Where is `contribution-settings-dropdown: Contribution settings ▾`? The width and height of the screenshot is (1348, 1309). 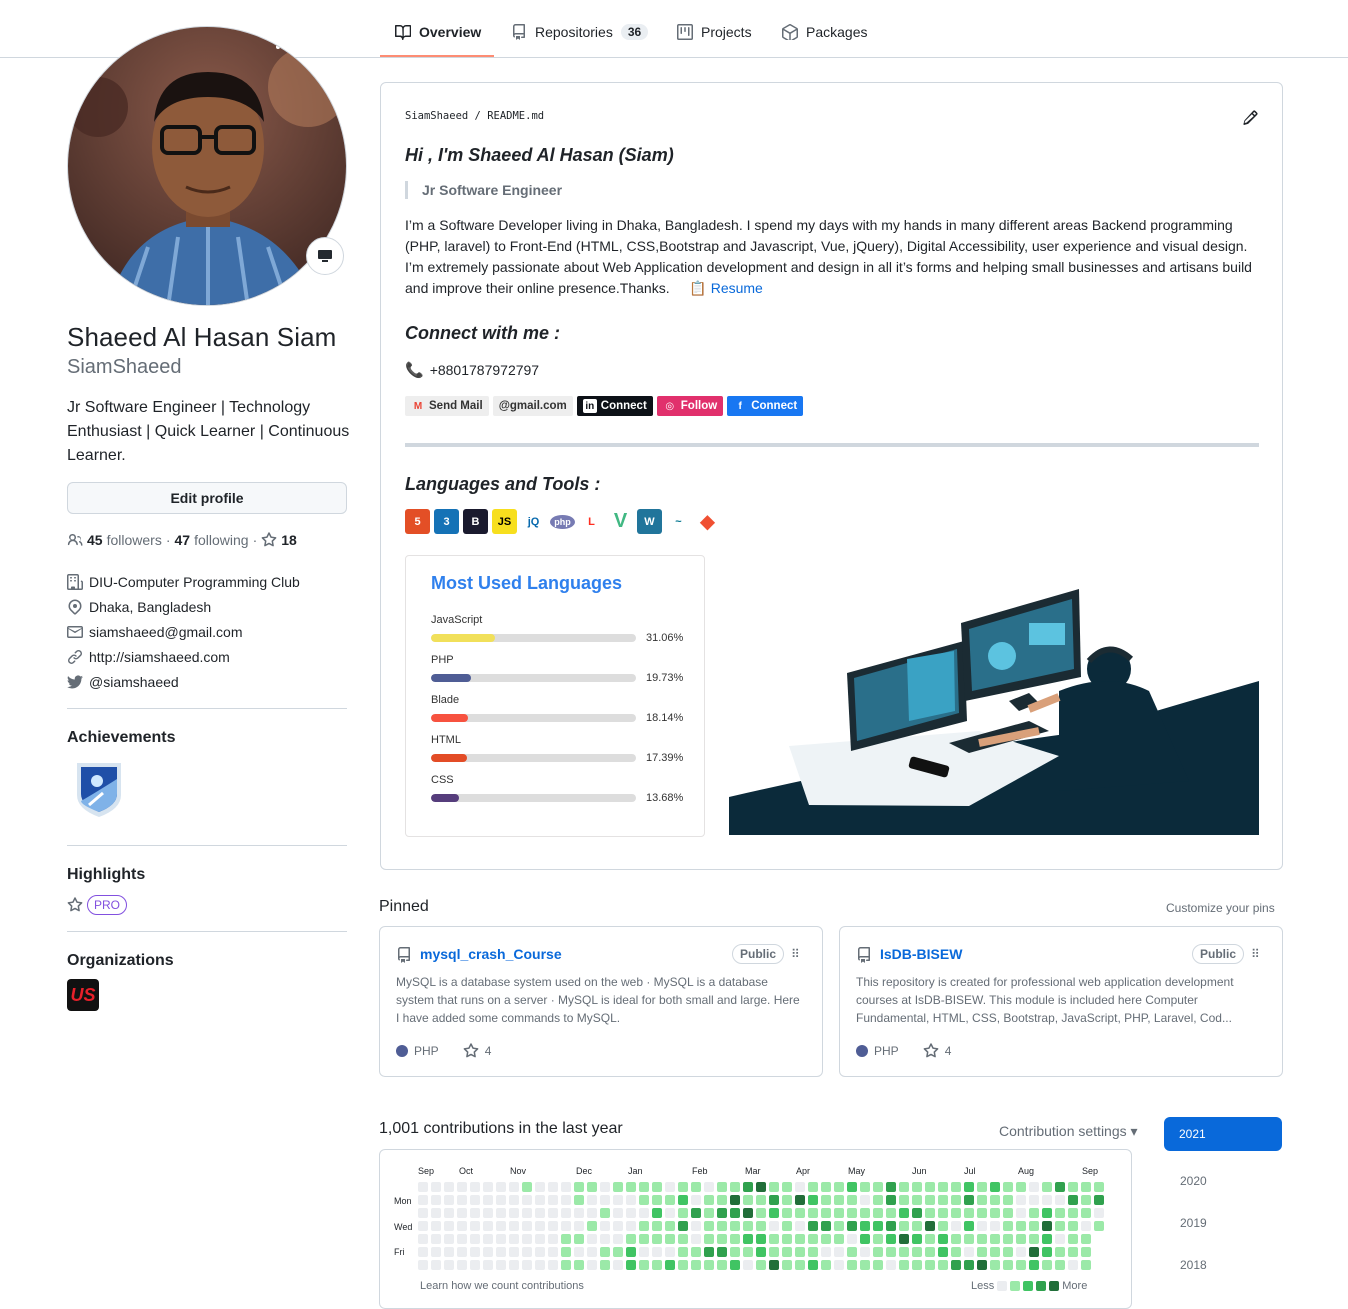
contribution-settings-dropdown: Contribution settings ▾ is located at coordinates (1068, 1131).